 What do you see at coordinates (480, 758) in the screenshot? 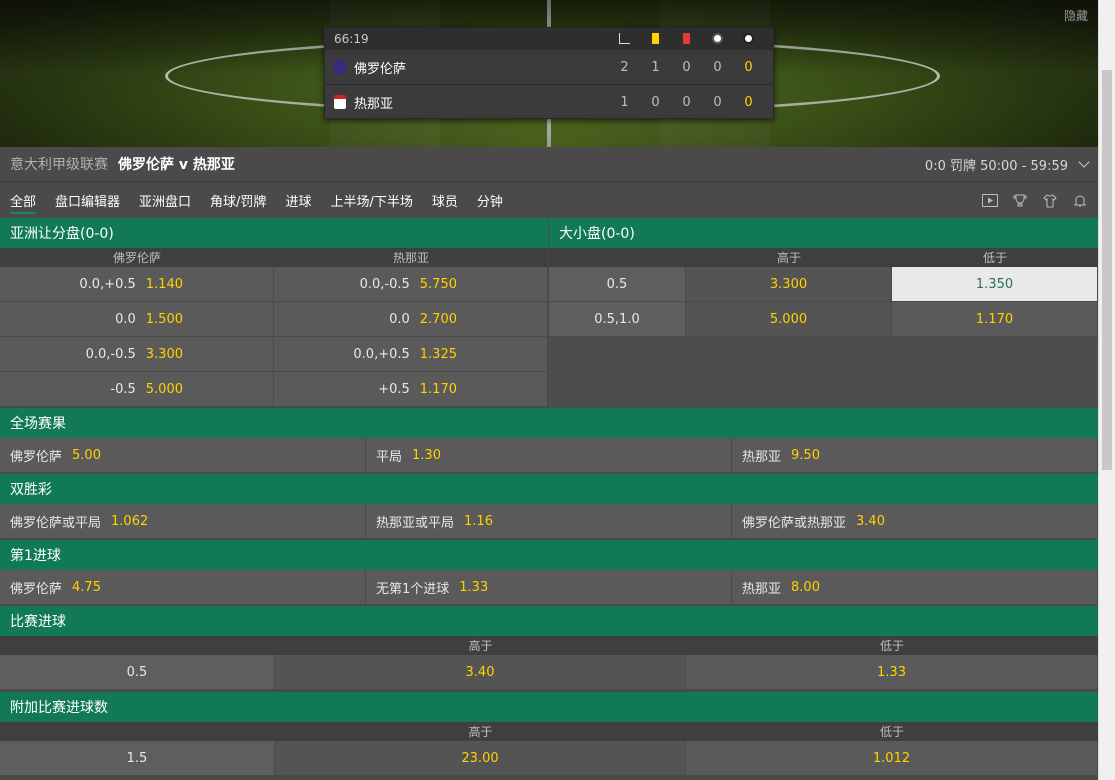
I see `odds-button: 23.00` at bounding box center [480, 758].